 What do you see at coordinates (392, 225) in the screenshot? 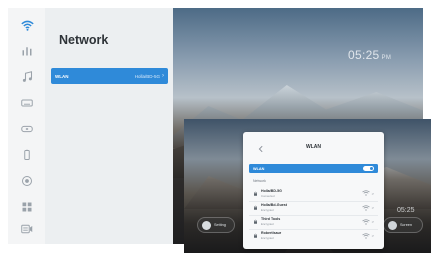
I see `check-icon` at bounding box center [392, 225].